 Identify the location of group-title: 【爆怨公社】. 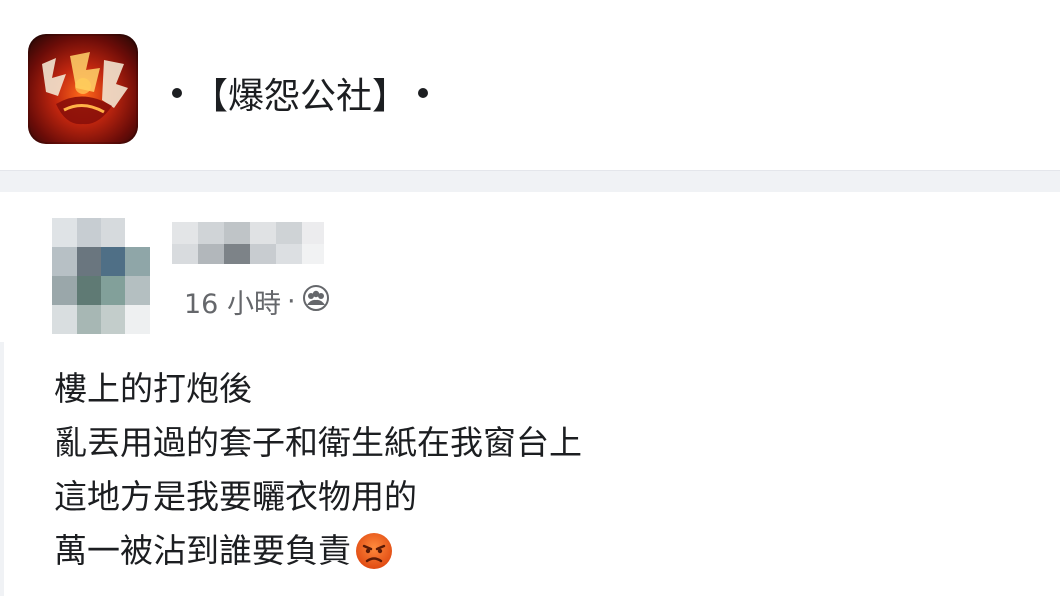
(300, 93).